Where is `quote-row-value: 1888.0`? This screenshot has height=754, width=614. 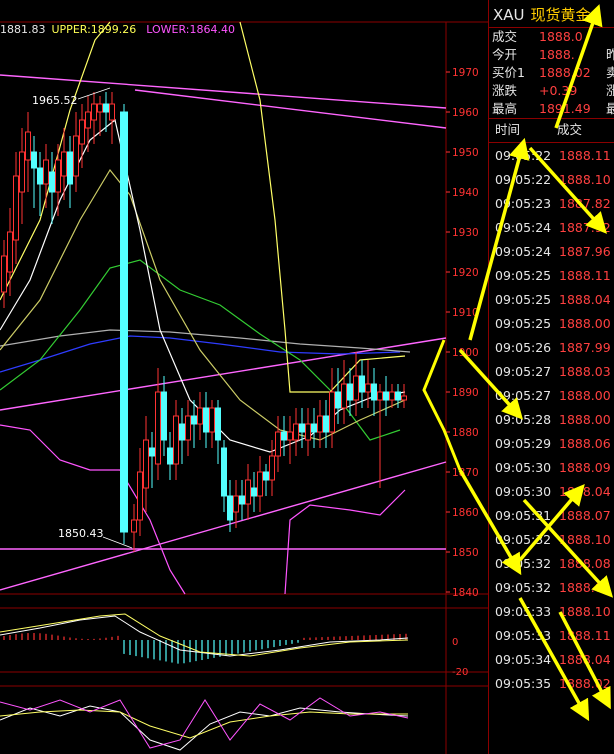
quote-row-value: 1888.0 is located at coordinates (561, 36).